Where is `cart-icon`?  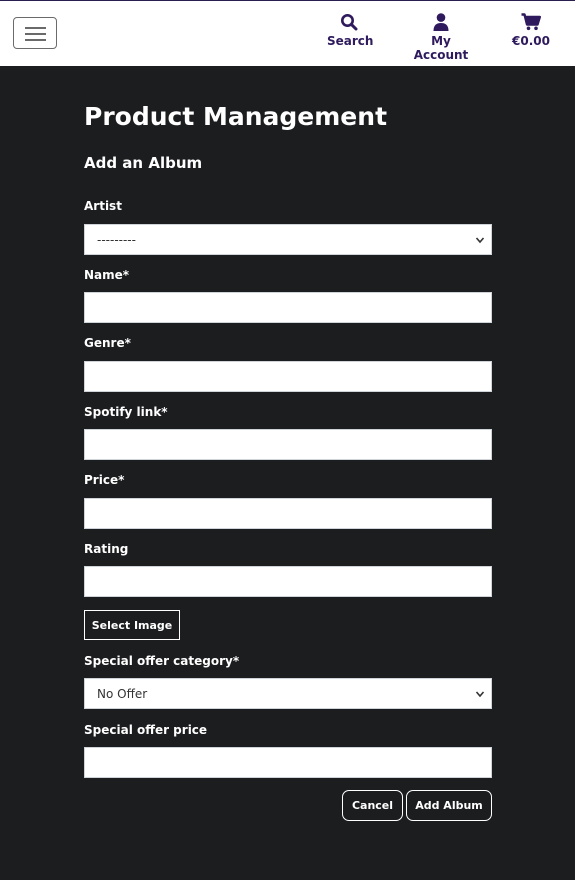
cart-icon is located at coordinates (531, 22).